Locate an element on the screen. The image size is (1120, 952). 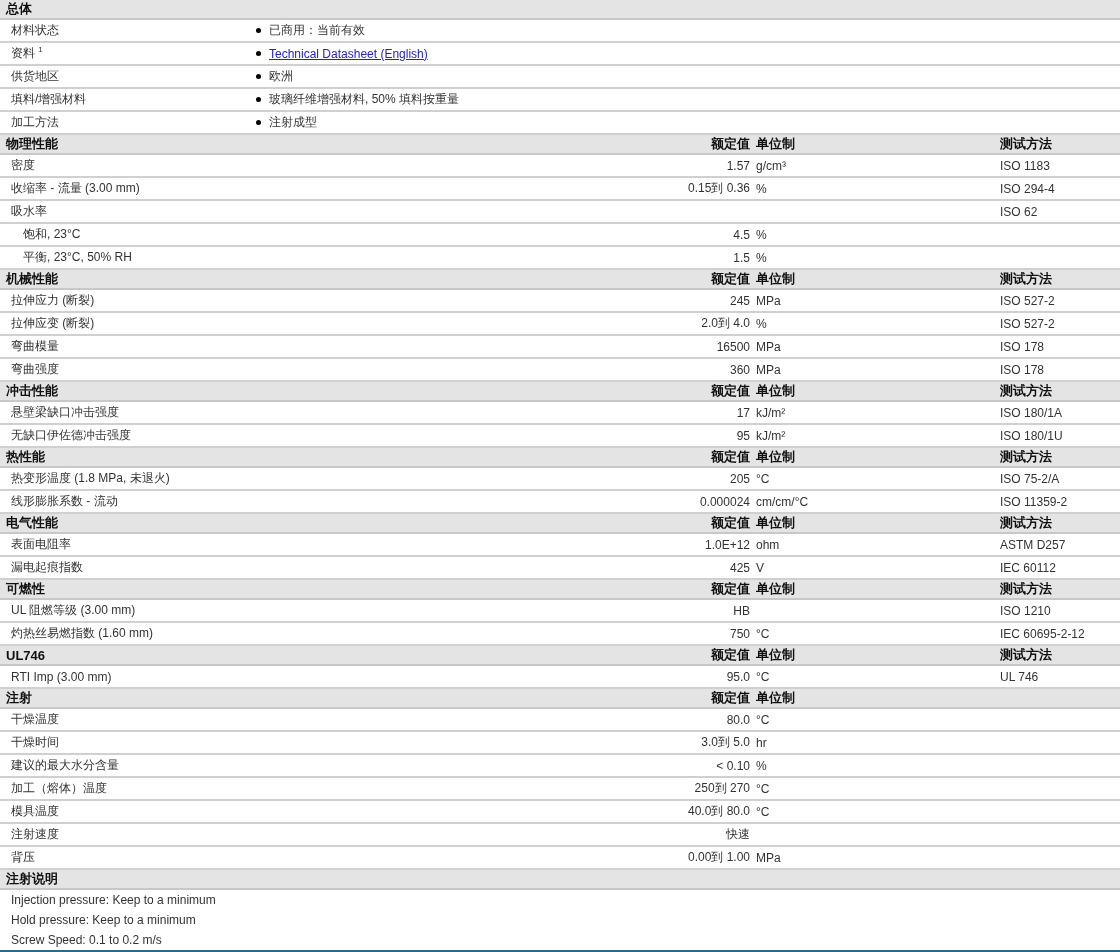
value-cell: 1.0E+12 is located at coordinates (727, 544).